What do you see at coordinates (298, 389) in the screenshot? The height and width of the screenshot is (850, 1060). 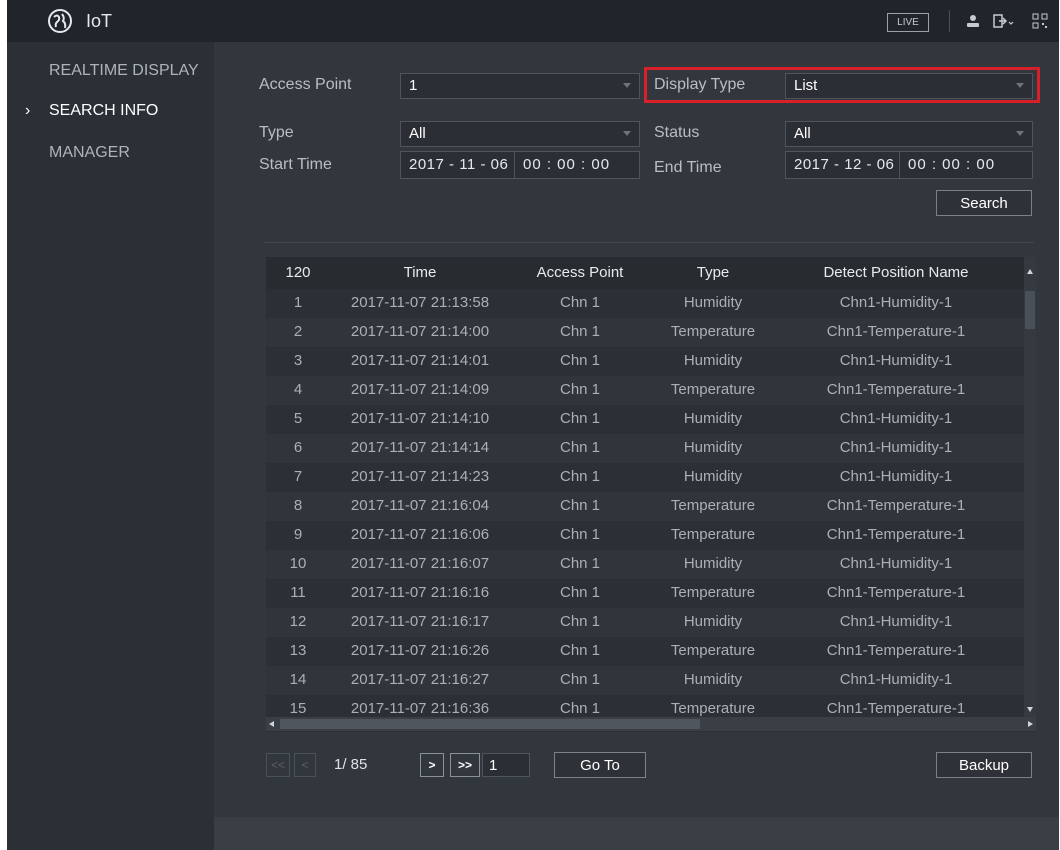 I see `cell-index: 4` at bounding box center [298, 389].